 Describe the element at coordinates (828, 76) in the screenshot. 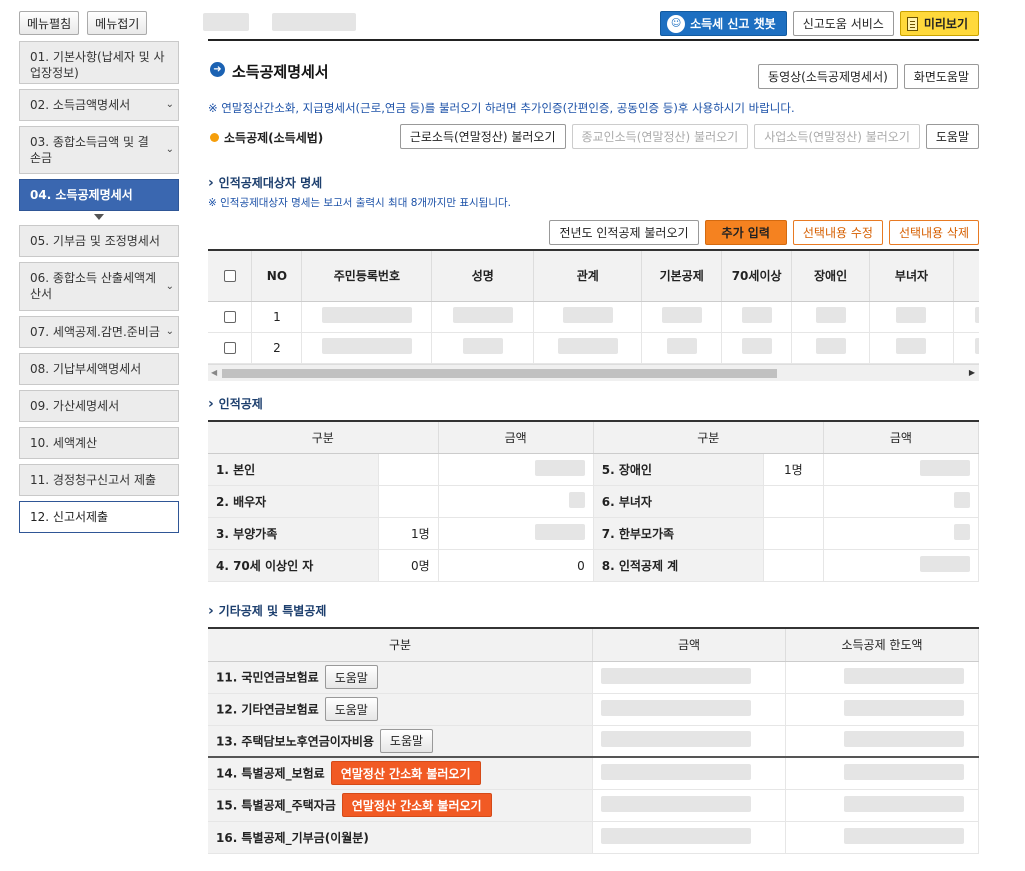

I see `video-guide-button: 동영상(소득공제명세서)` at that location.